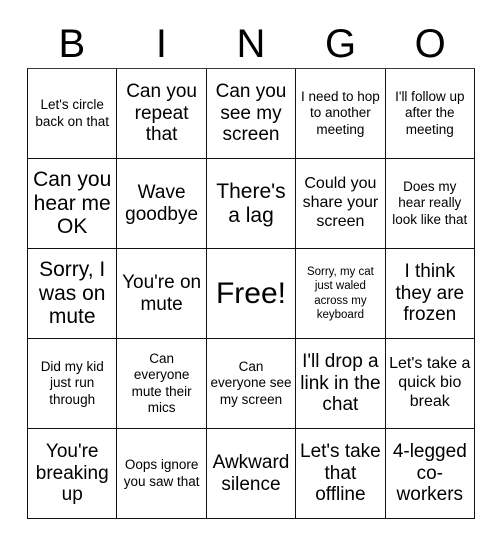  I want to click on bingo-cell-label: Awkward silence, so click(251, 473).